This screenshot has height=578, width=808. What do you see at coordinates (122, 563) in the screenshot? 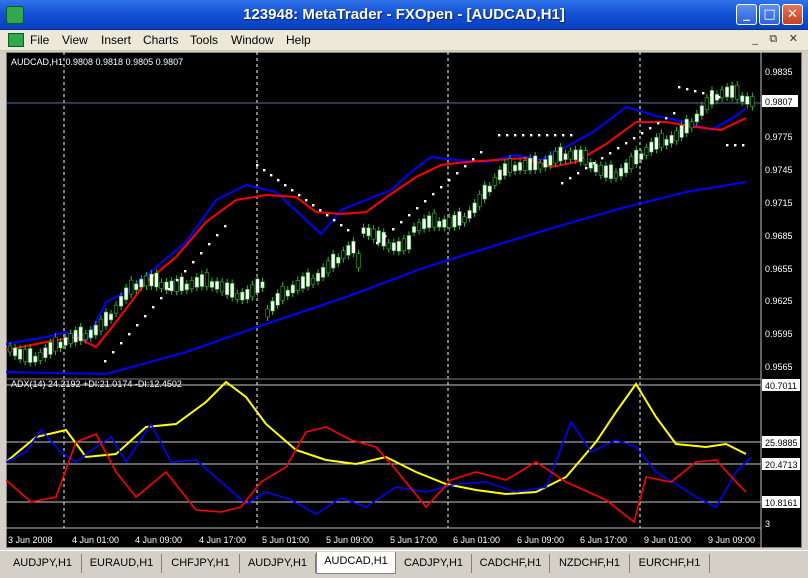
I see `tab-euraud-h1: EURAUD,H1` at bounding box center [122, 563].